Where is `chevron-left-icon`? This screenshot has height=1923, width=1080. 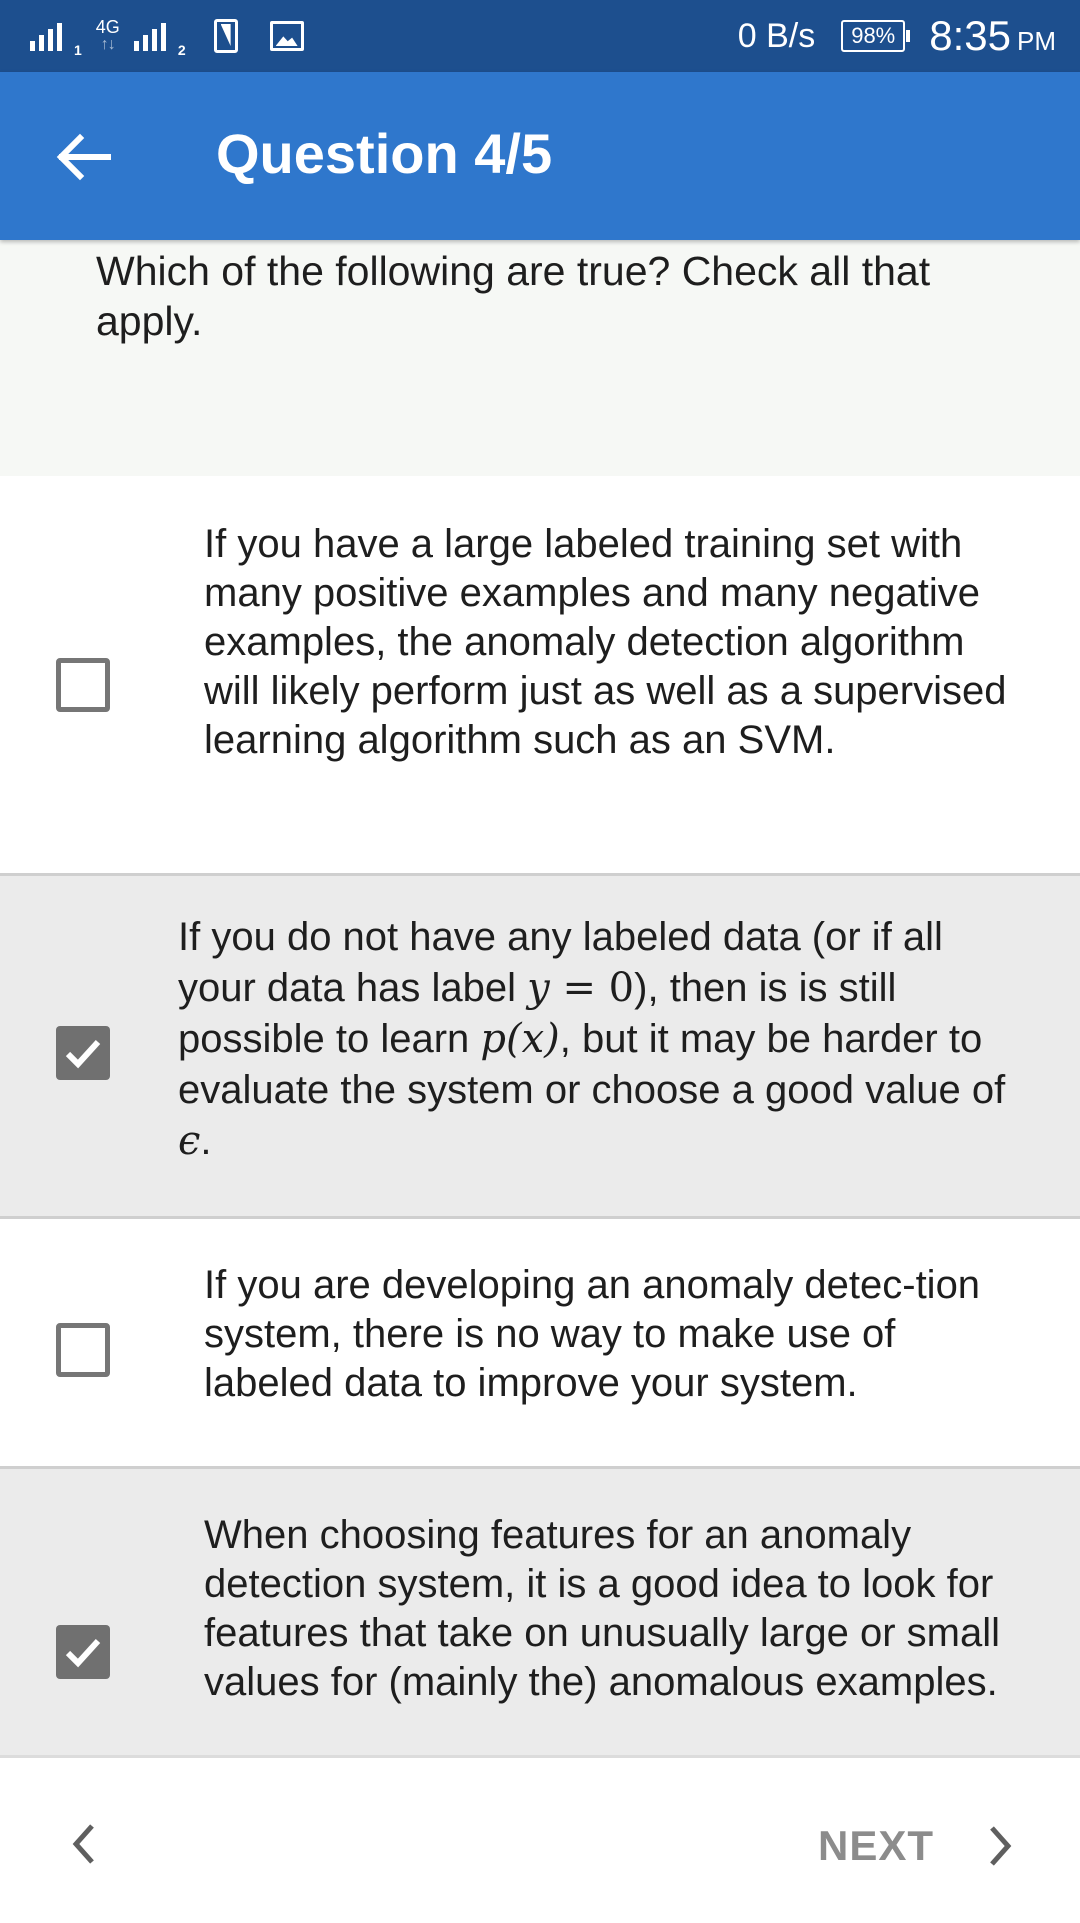
chevron-left-icon is located at coordinates (83, 1844).